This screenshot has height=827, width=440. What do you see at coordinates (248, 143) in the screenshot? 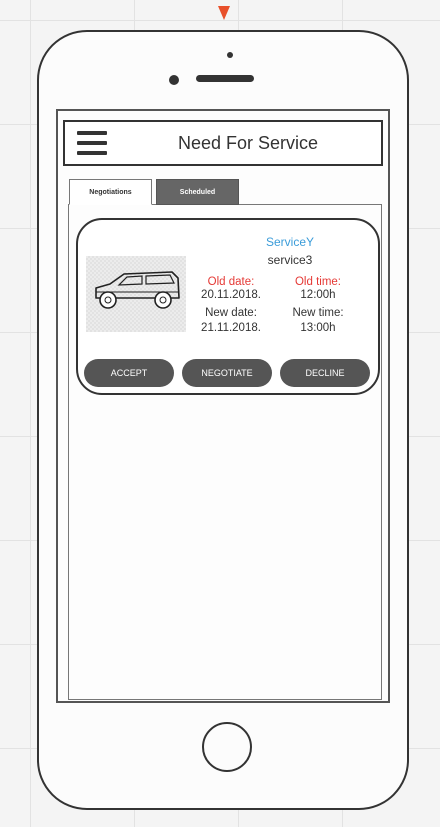
I see `page-title: Need For Service` at bounding box center [248, 143].